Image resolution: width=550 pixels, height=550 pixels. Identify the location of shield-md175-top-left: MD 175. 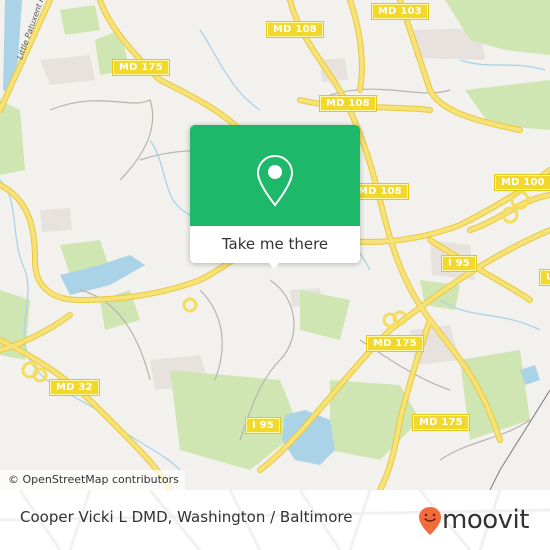
(141, 67).